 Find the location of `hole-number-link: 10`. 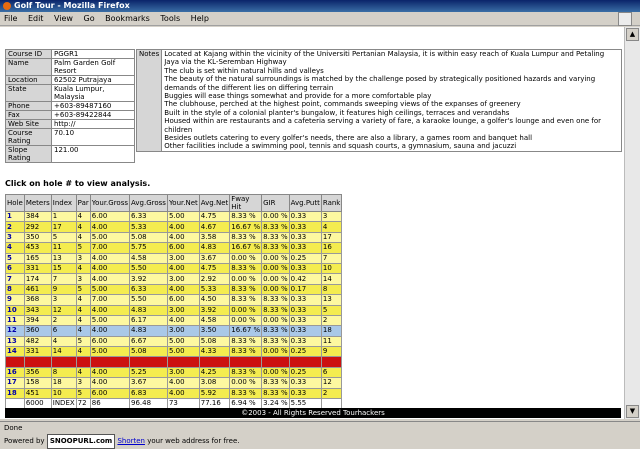

hole-number-link: 10 is located at coordinates (15, 310).